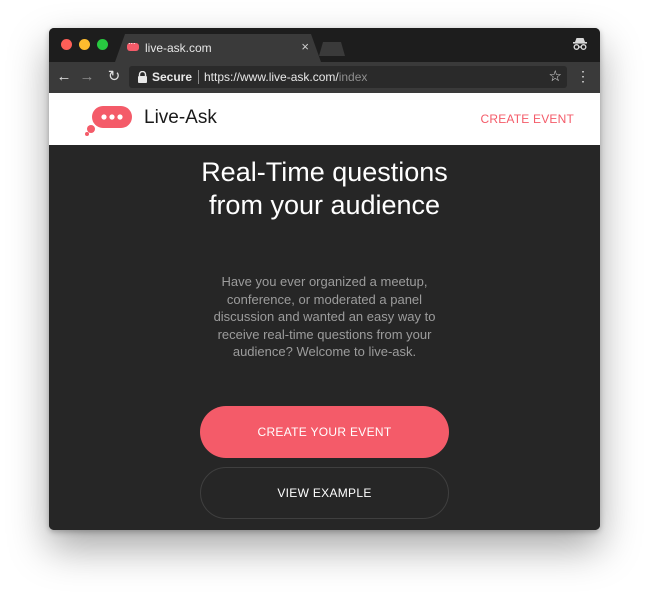 This screenshot has width=649, height=600. I want to click on menu-icon: ⋮, so click(583, 76).